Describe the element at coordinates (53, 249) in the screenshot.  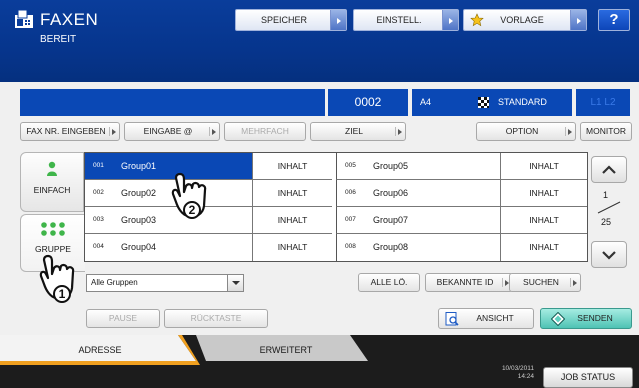
I see `tab-gruppe-label: GRUPPE` at that location.